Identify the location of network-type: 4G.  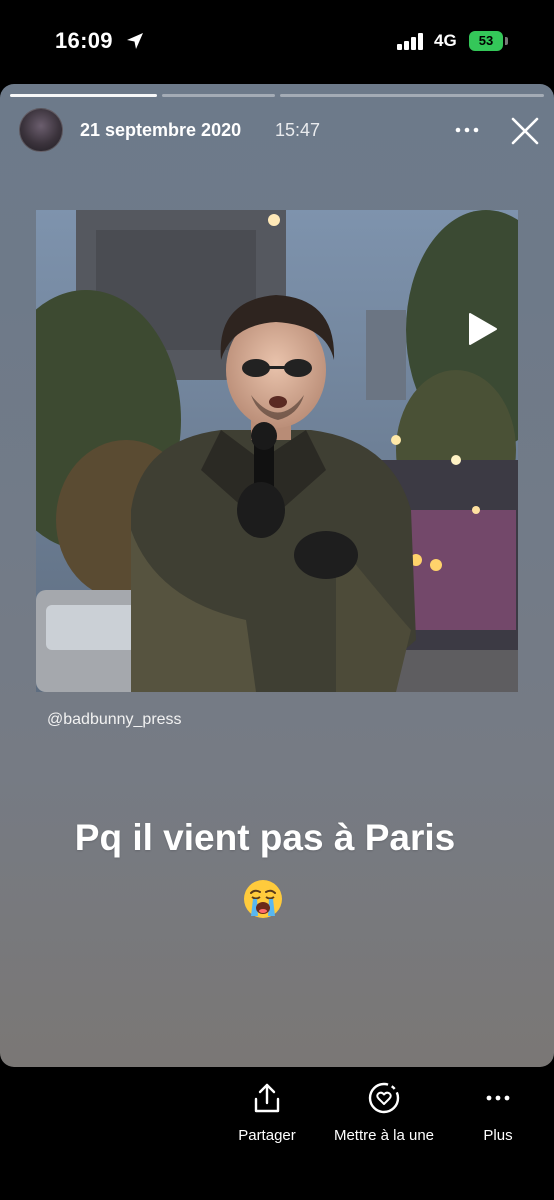
(445, 40).